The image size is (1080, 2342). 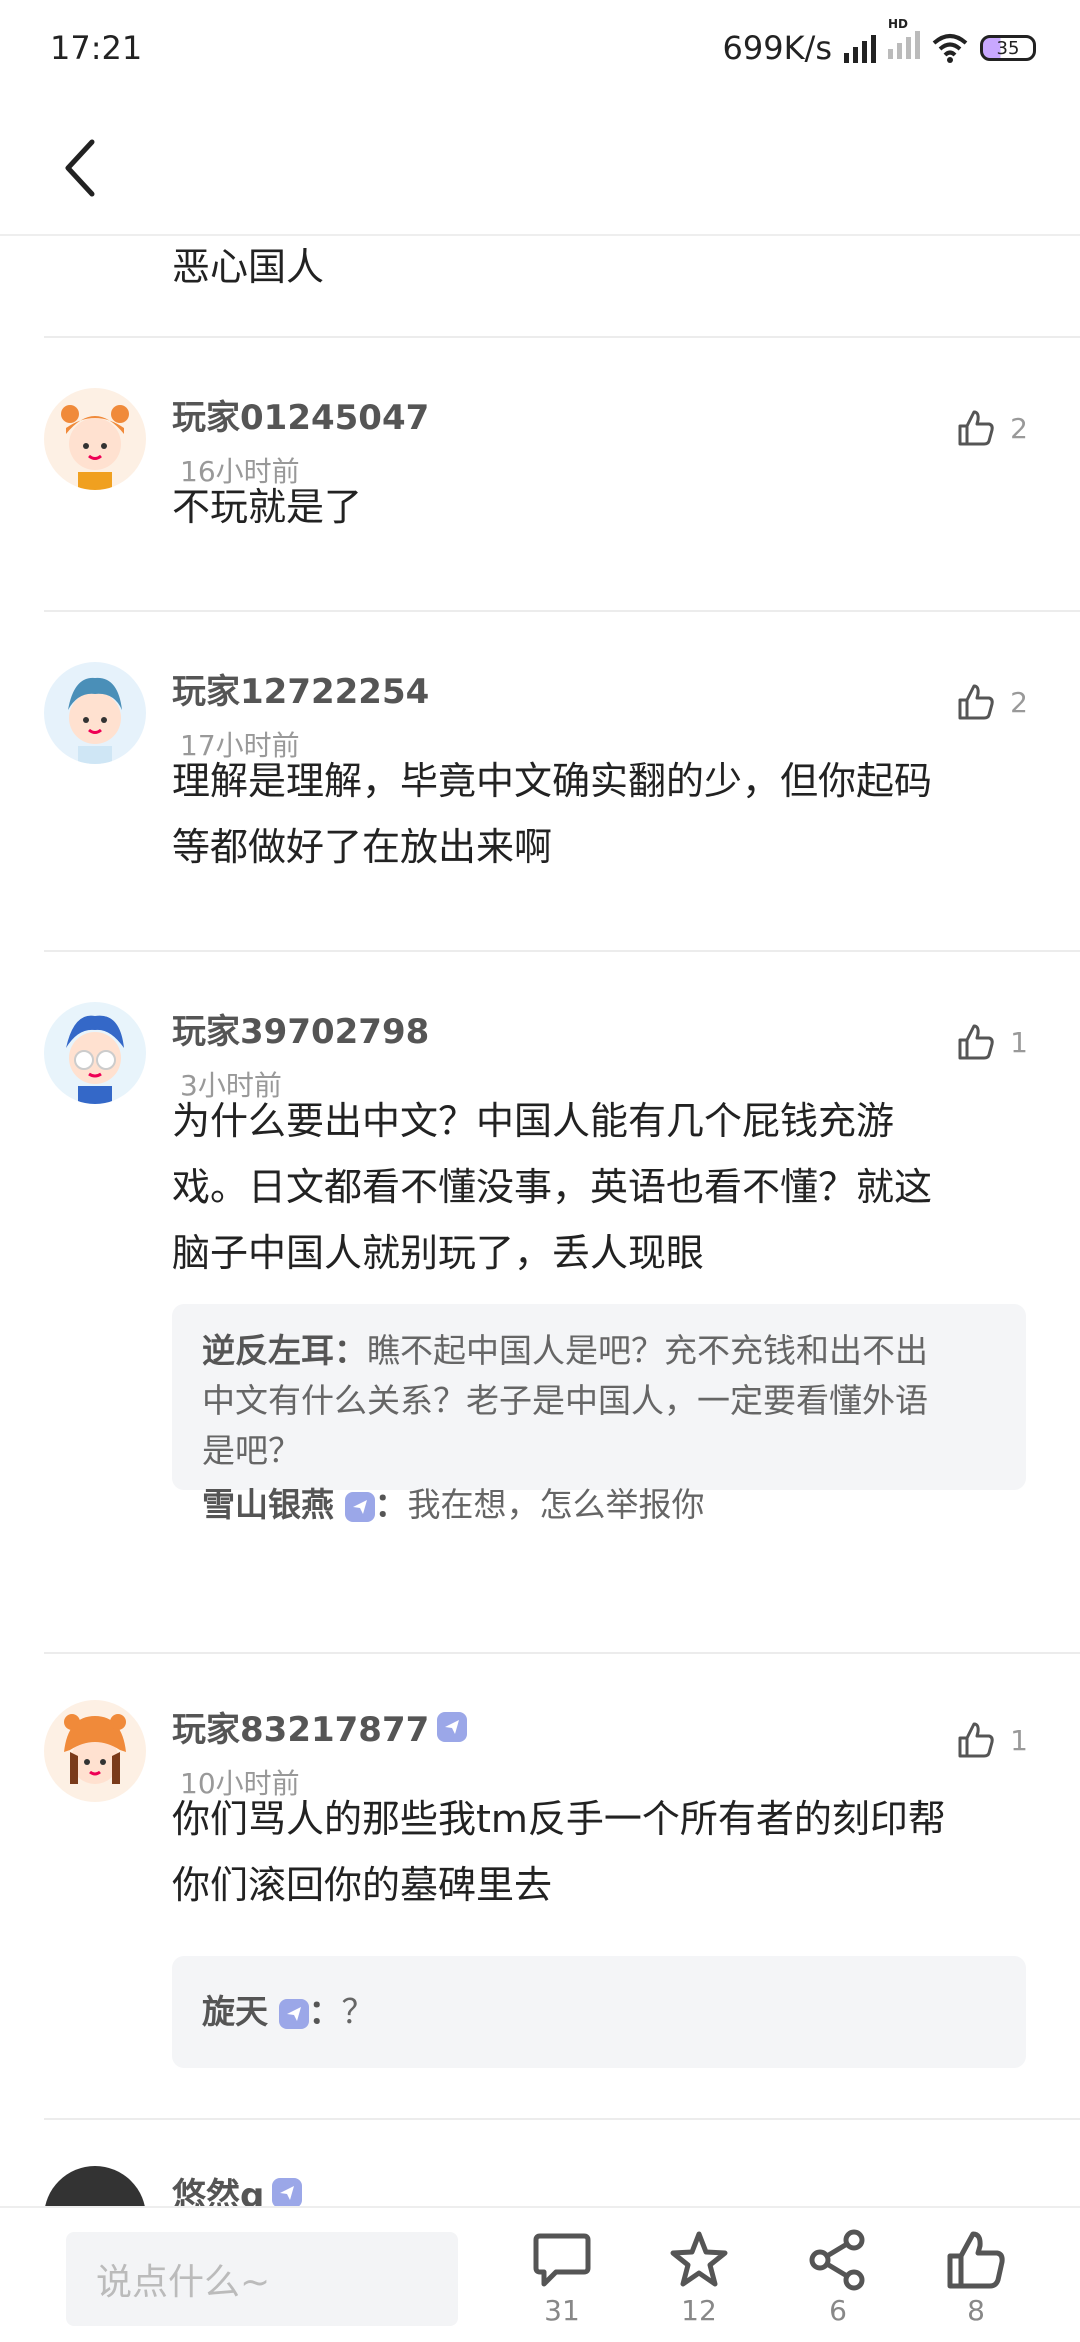 I want to click on hd-label: HD, so click(x=898, y=24).